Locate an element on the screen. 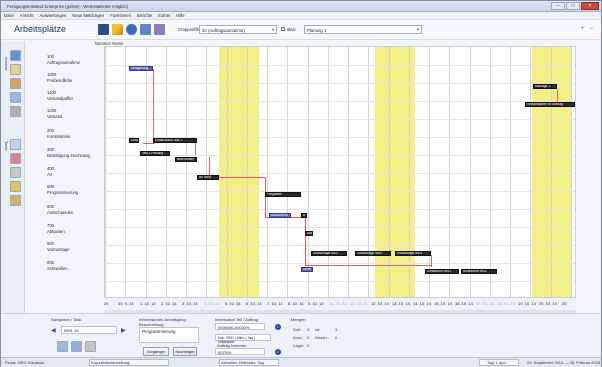 This screenshot has width=602, height=367. wand-icon is located at coordinates (117, 29).